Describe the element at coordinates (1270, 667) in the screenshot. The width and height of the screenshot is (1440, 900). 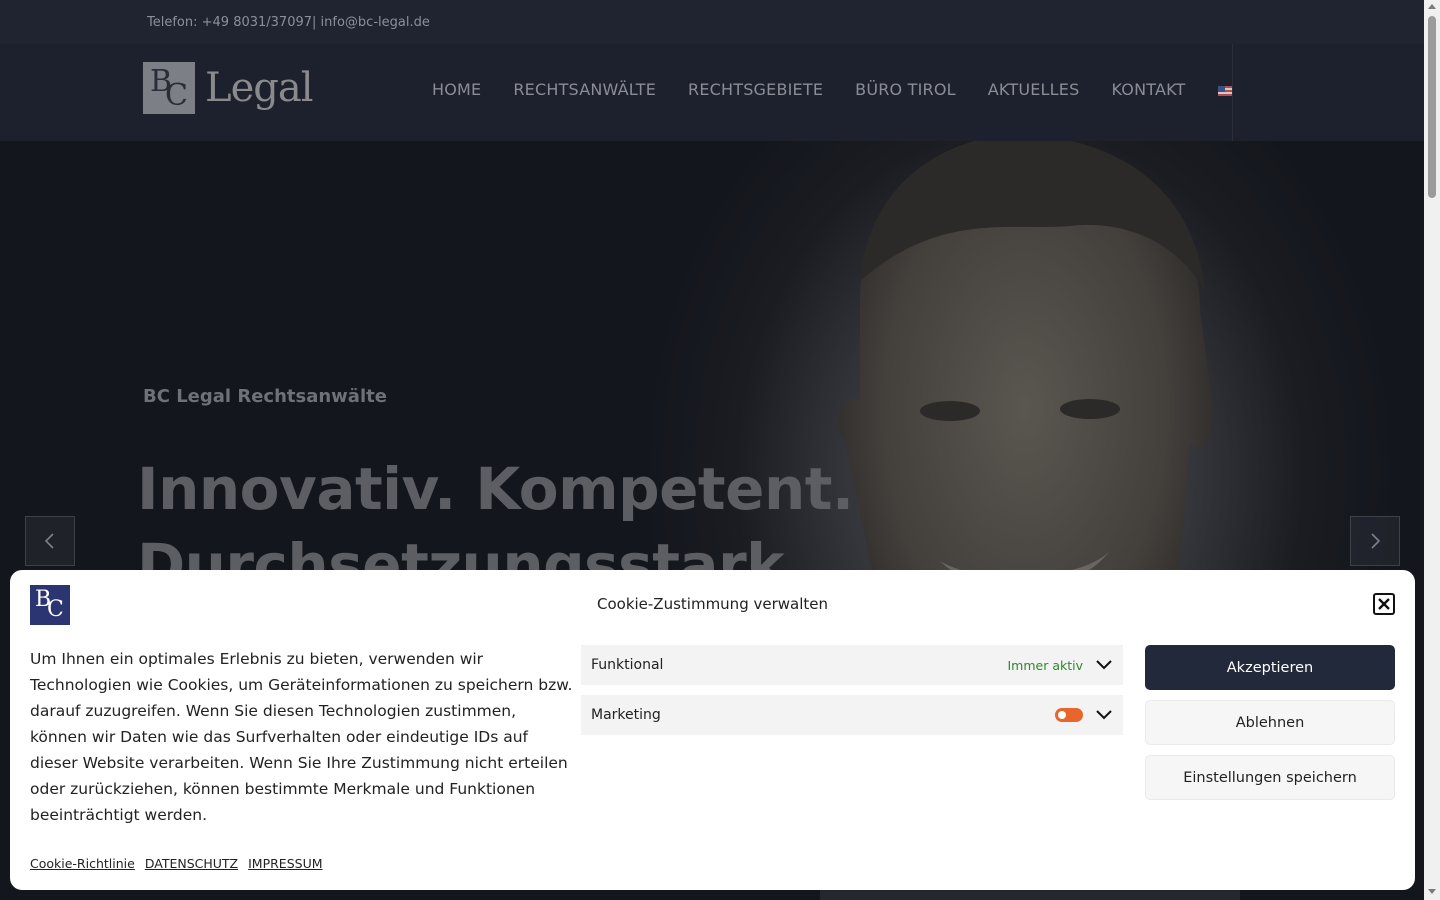
I see `accept-button: Akzeptieren` at that location.